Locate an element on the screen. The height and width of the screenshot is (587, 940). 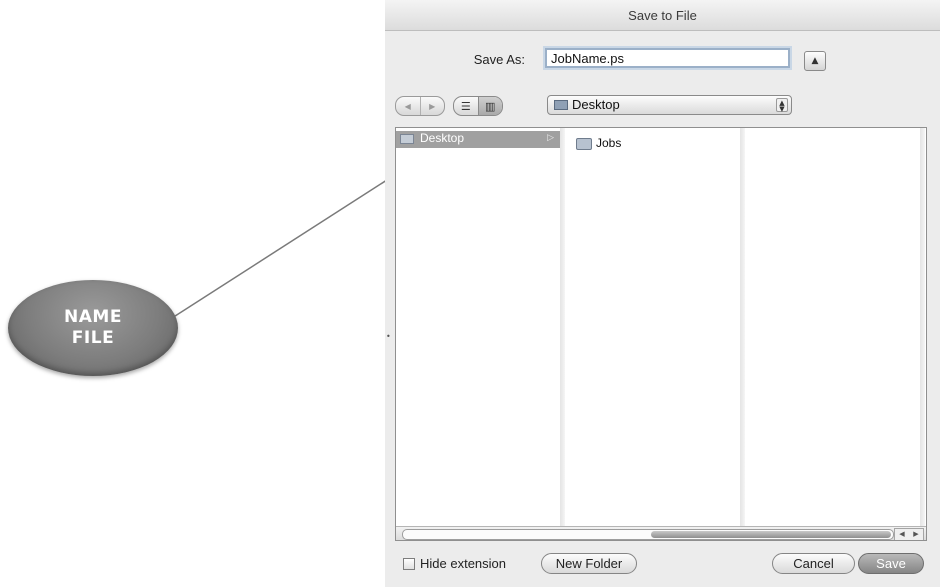
dialog-title: Save to File is located at coordinates (662, 15).